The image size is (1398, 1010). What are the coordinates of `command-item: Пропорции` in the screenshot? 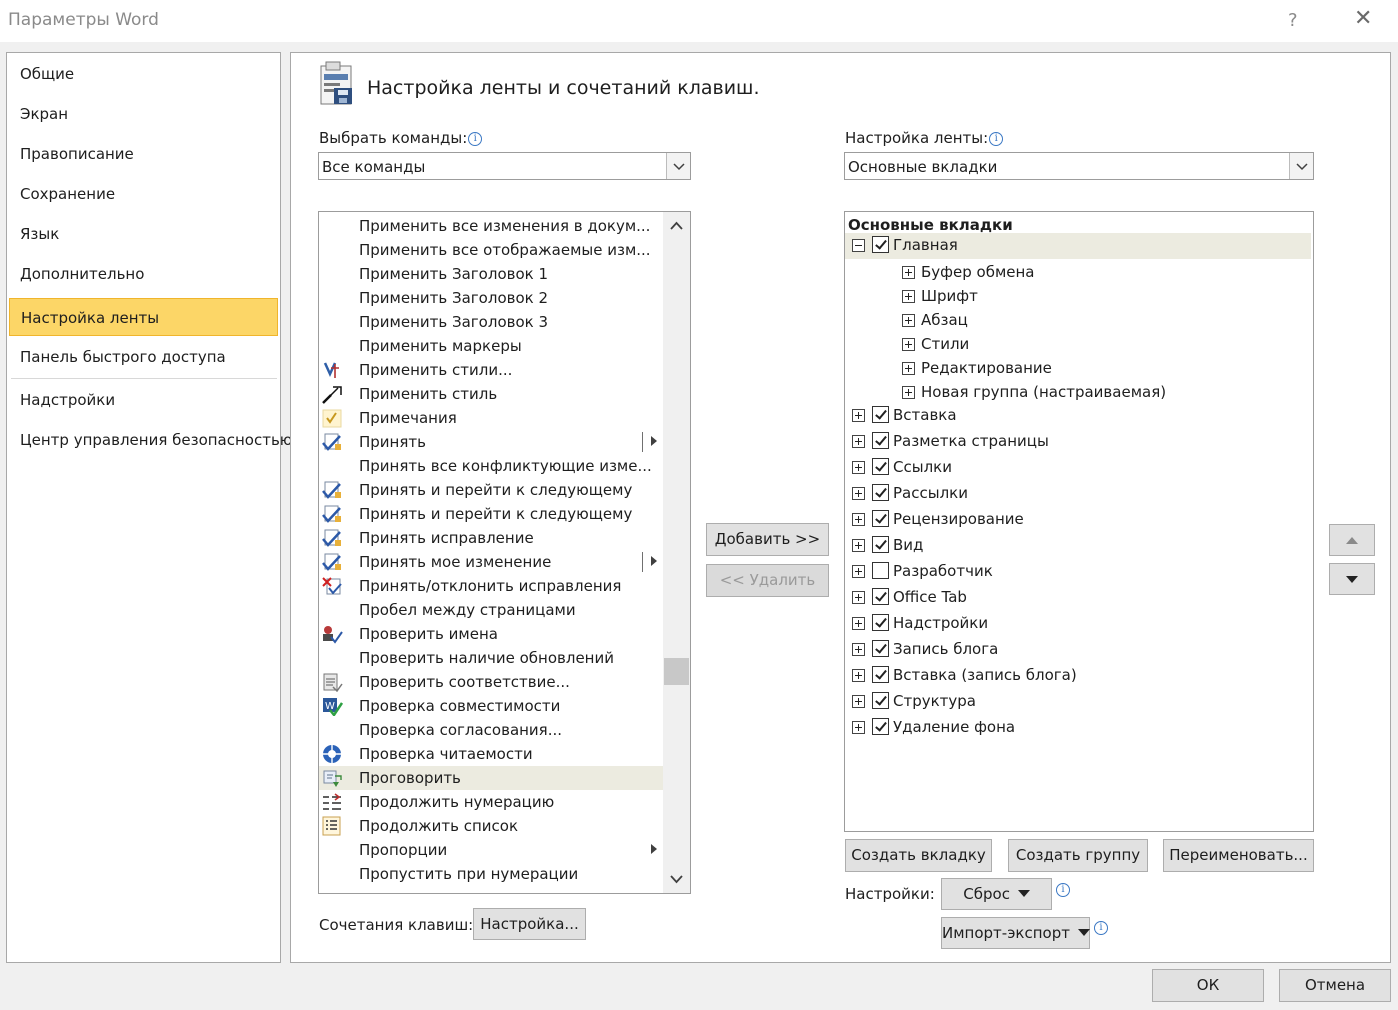 It's located at (491, 850).